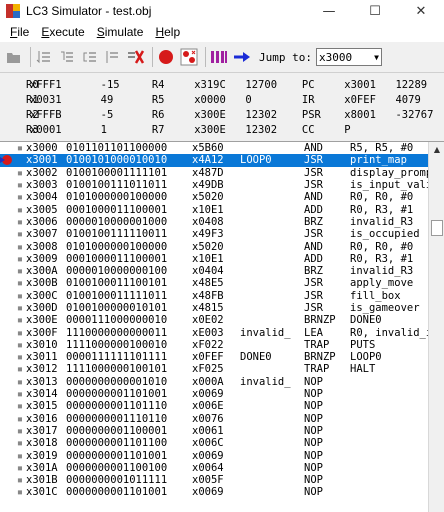 The width and height of the screenshot is (444, 512). Describe the element at coordinates (136, 57) in the screenshot. I see `stop-icon` at that location.